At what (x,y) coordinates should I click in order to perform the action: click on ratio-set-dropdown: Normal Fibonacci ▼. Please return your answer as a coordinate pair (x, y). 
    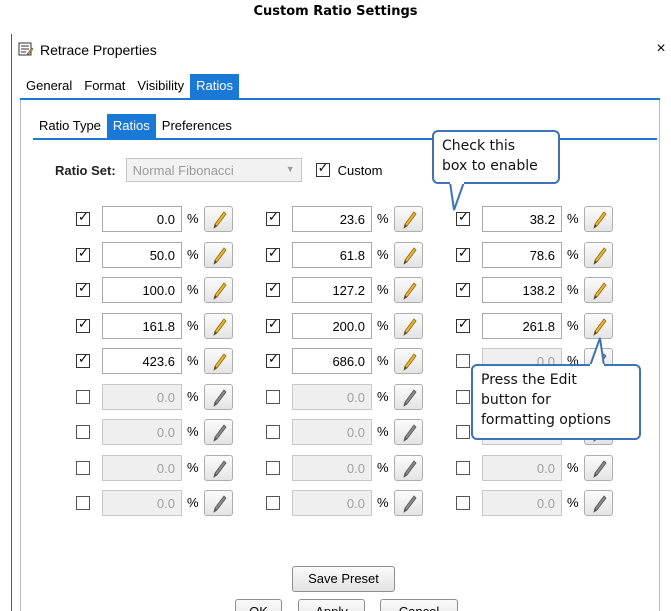
    Looking at the image, I should click on (213, 170).